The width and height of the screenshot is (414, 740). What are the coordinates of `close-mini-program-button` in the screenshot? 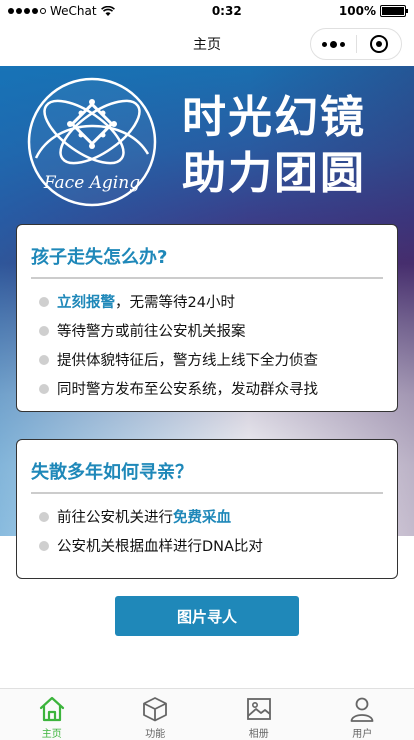 It's located at (379, 44).